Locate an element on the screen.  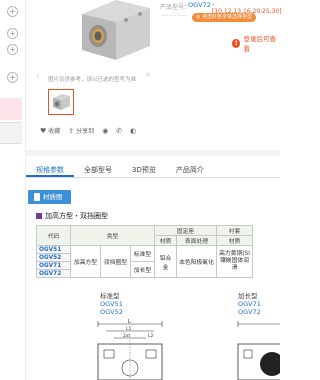
material-tag: 材质图 is located at coordinates (49, 197).